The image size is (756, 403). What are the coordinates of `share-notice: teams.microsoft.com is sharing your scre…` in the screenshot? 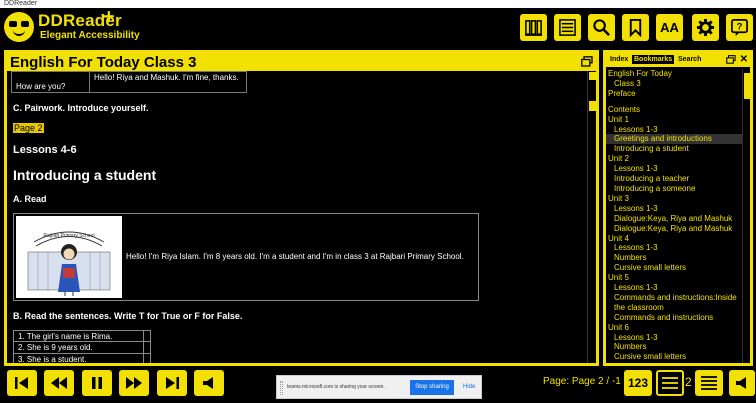 It's located at (336, 387).